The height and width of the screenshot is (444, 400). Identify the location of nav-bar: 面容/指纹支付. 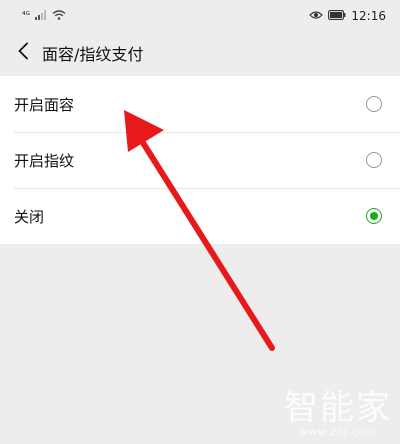
(200, 53).